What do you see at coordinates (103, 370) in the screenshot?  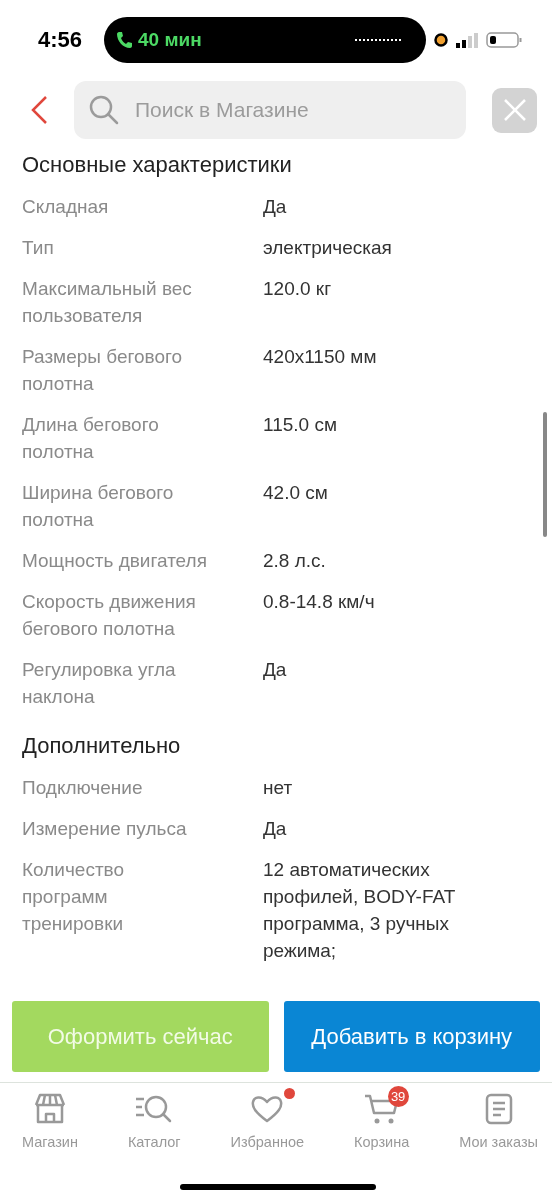 I see `spec-label: Размеры бегового полотна` at bounding box center [103, 370].